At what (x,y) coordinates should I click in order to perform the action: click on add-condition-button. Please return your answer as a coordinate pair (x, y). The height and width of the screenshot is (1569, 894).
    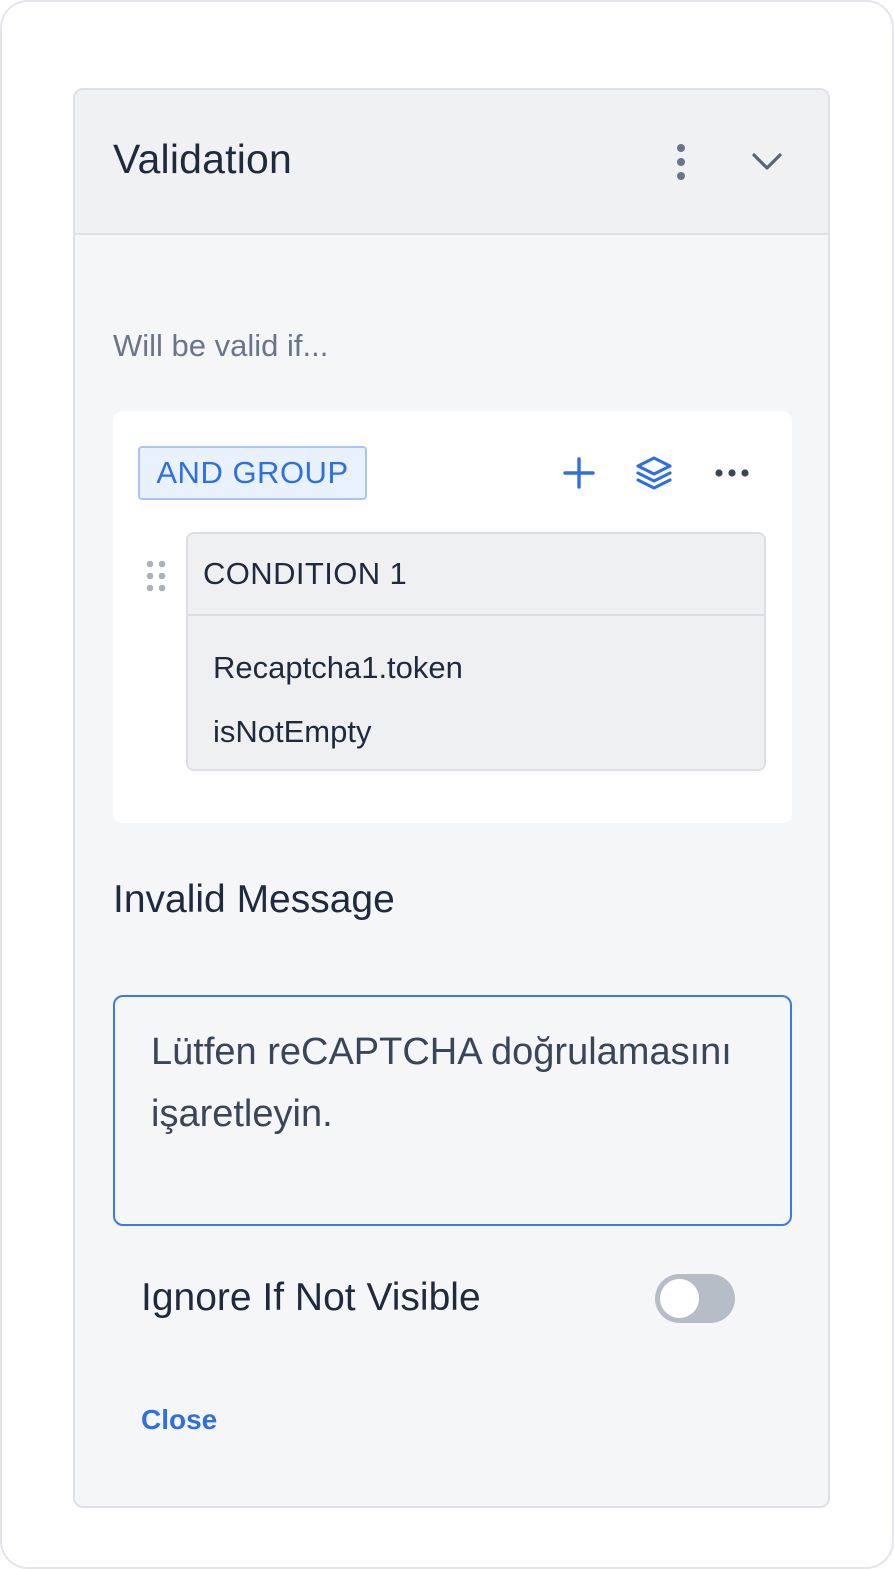
    Looking at the image, I should click on (579, 473).